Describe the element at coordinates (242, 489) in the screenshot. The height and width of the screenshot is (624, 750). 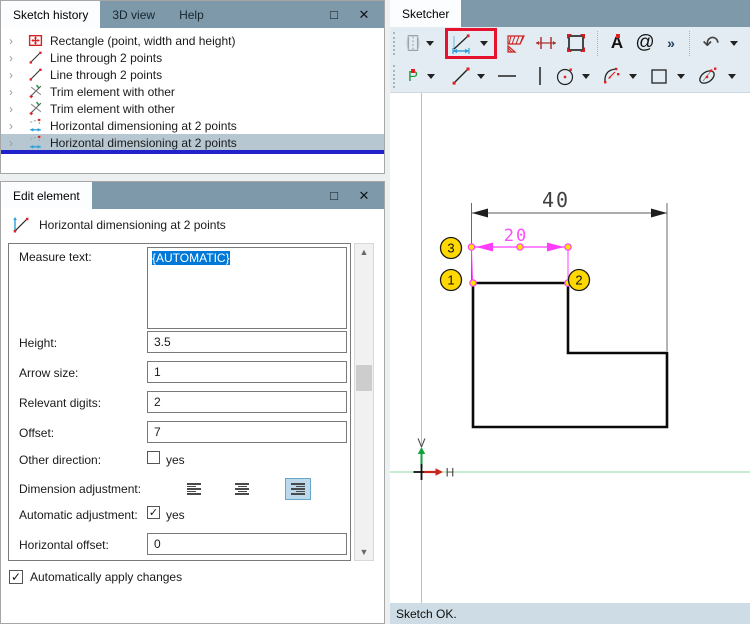
I see `align-center-button` at that location.